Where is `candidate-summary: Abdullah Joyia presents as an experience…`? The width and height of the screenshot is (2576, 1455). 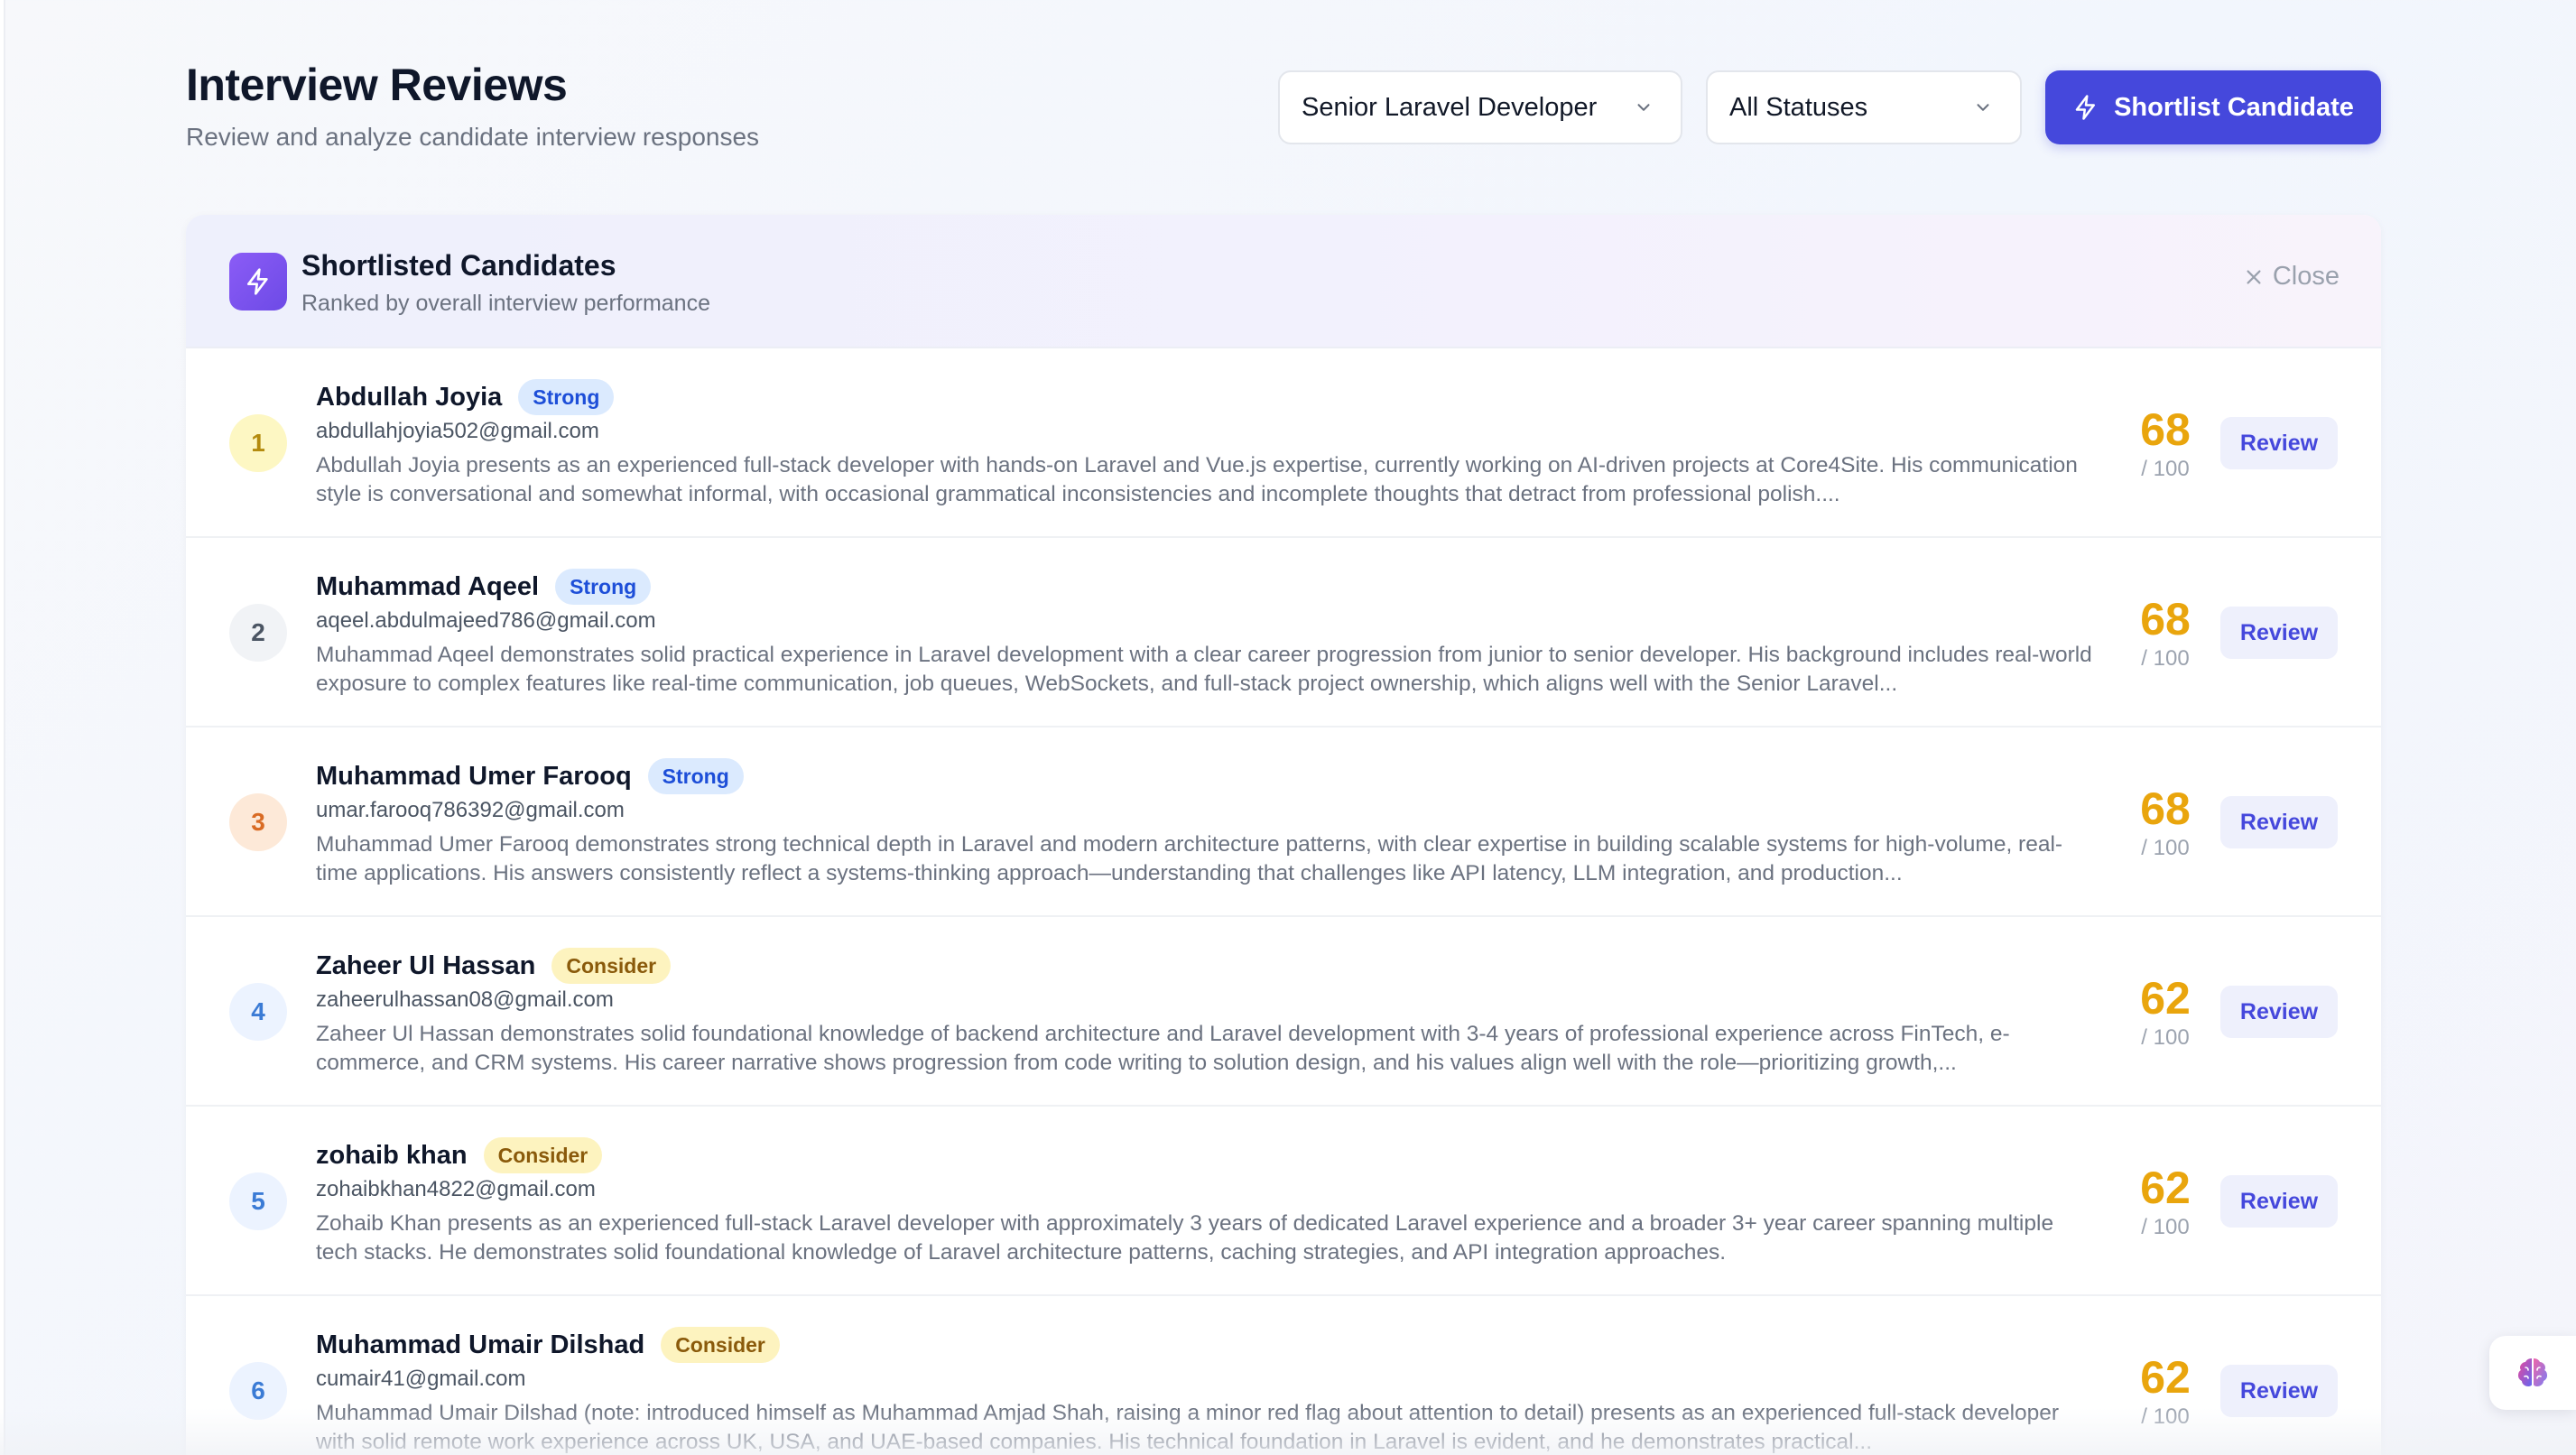
candidate-summary: Abdullah Joyia presents as an experience… is located at coordinates (1197, 480).